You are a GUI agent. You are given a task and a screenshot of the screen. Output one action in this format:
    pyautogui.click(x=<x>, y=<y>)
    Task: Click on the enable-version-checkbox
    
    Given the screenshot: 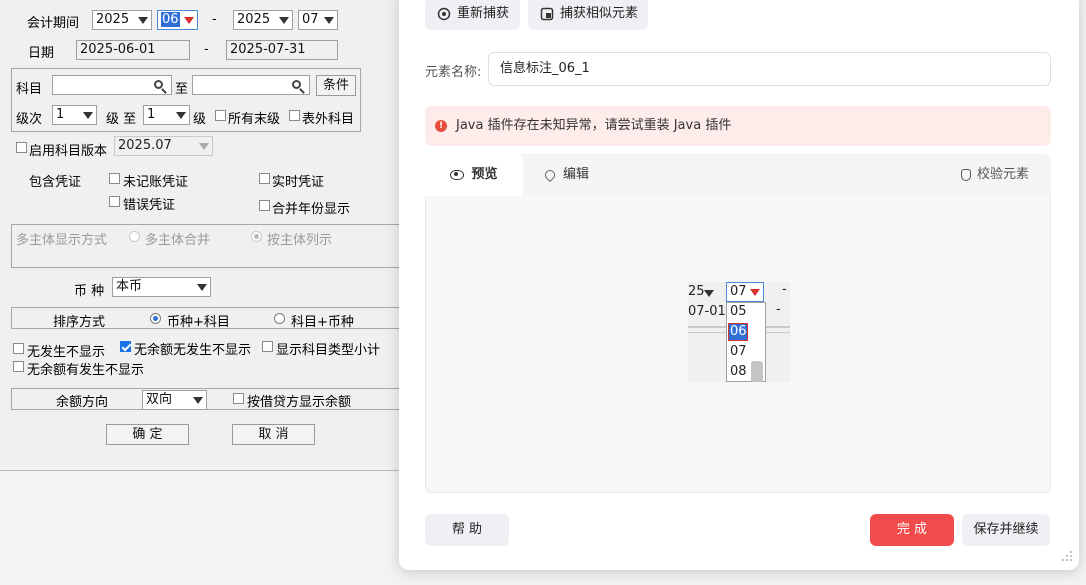 What is the action you would take?
    pyautogui.click(x=21, y=147)
    